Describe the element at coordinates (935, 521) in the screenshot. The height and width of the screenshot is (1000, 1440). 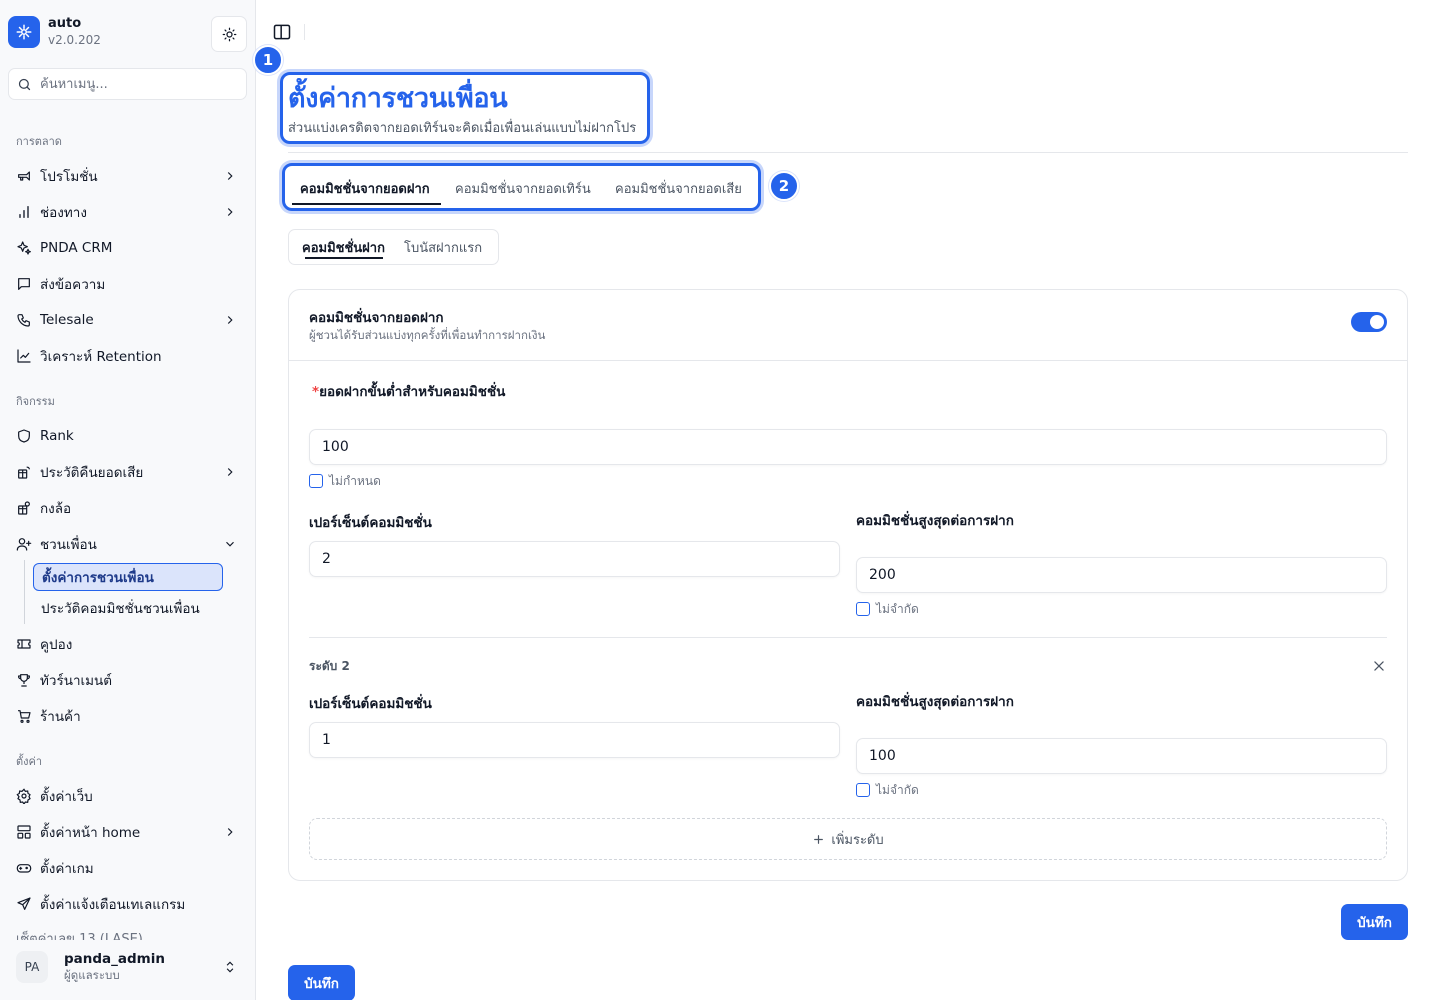
I see `max-commission-label: คอมมิชชั่นสูงสุดต่อการฝาก` at that location.